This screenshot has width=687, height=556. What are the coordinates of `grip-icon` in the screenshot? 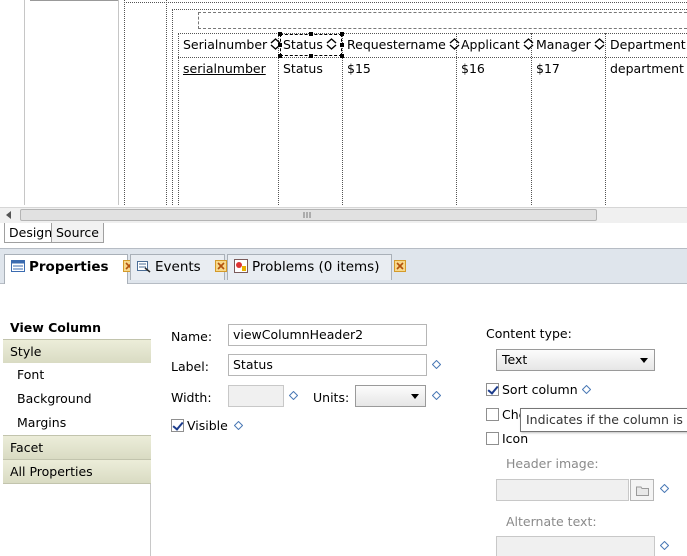 It's located at (307, 215).